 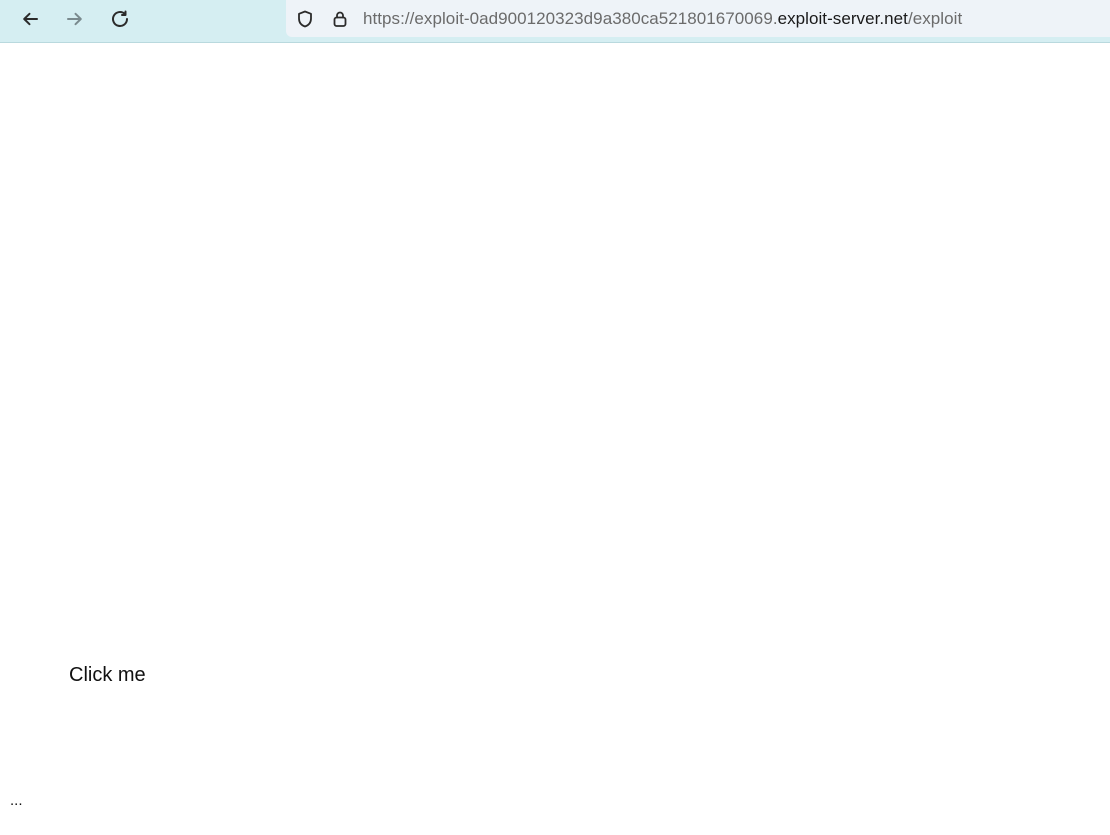 What do you see at coordinates (107, 675) in the screenshot?
I see `click-me-link: Click me` at bounding box center [107, 675].